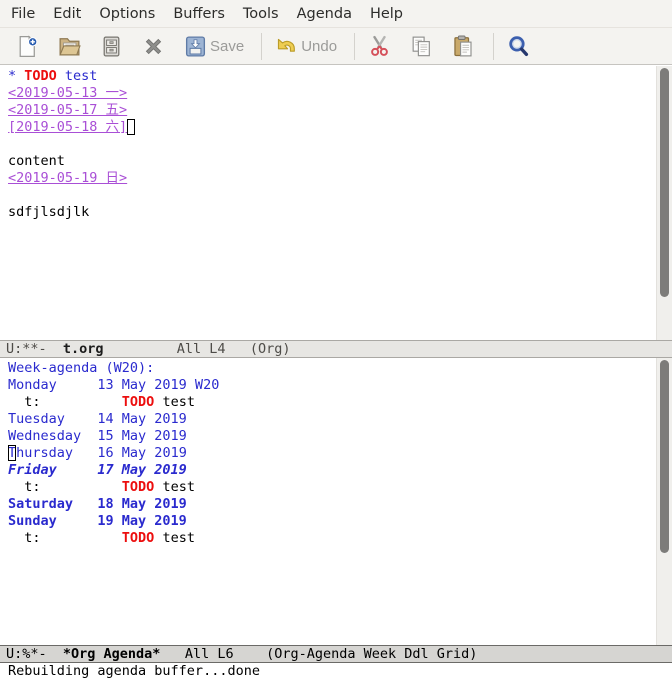 The width and height of the screenshot is (672, 680). What do you see at coordinates (319, 654) in the screenshot?
I see `modeline-info: All L6 (Org-Agenda Week Ddl Grid)` at bounding box center [319, 654].